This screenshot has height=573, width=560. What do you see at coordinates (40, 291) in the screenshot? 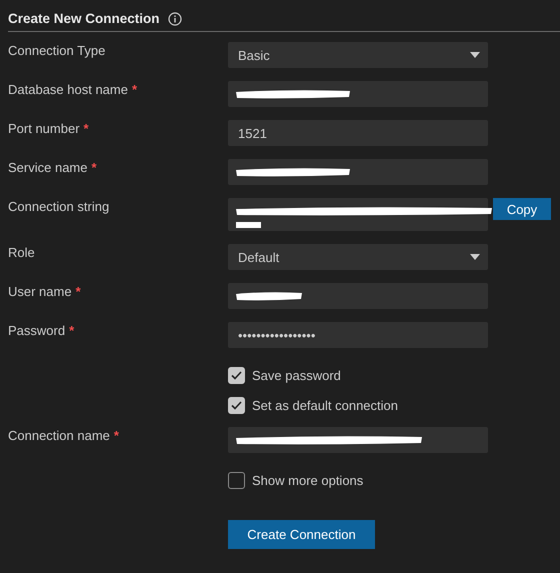
I see `field-label: User name` at bounding box center [40, 291].